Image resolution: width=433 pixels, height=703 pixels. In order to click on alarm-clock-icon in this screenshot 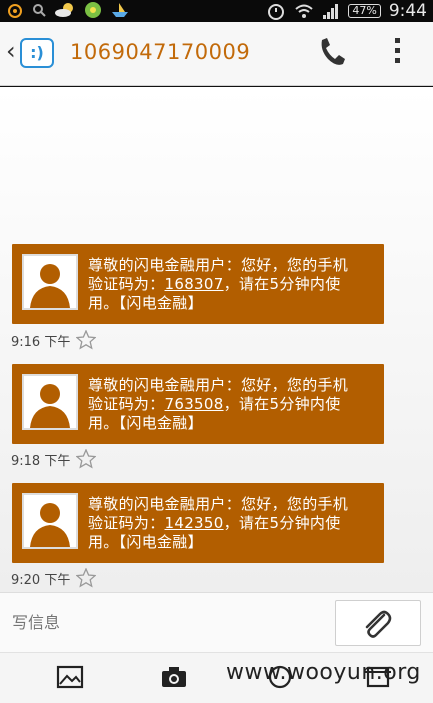, I will do `click(276, 12)`.